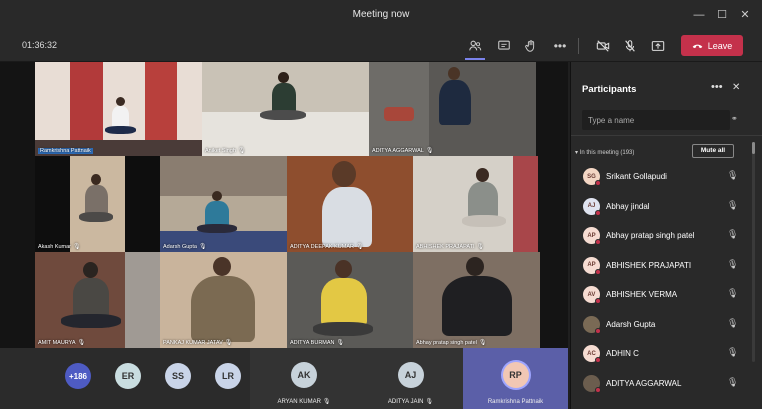 The width and height of the screenshot is (762, 409). Describe the element at coordinates (142, 300) in the screenshot. I see `wall` at that location.